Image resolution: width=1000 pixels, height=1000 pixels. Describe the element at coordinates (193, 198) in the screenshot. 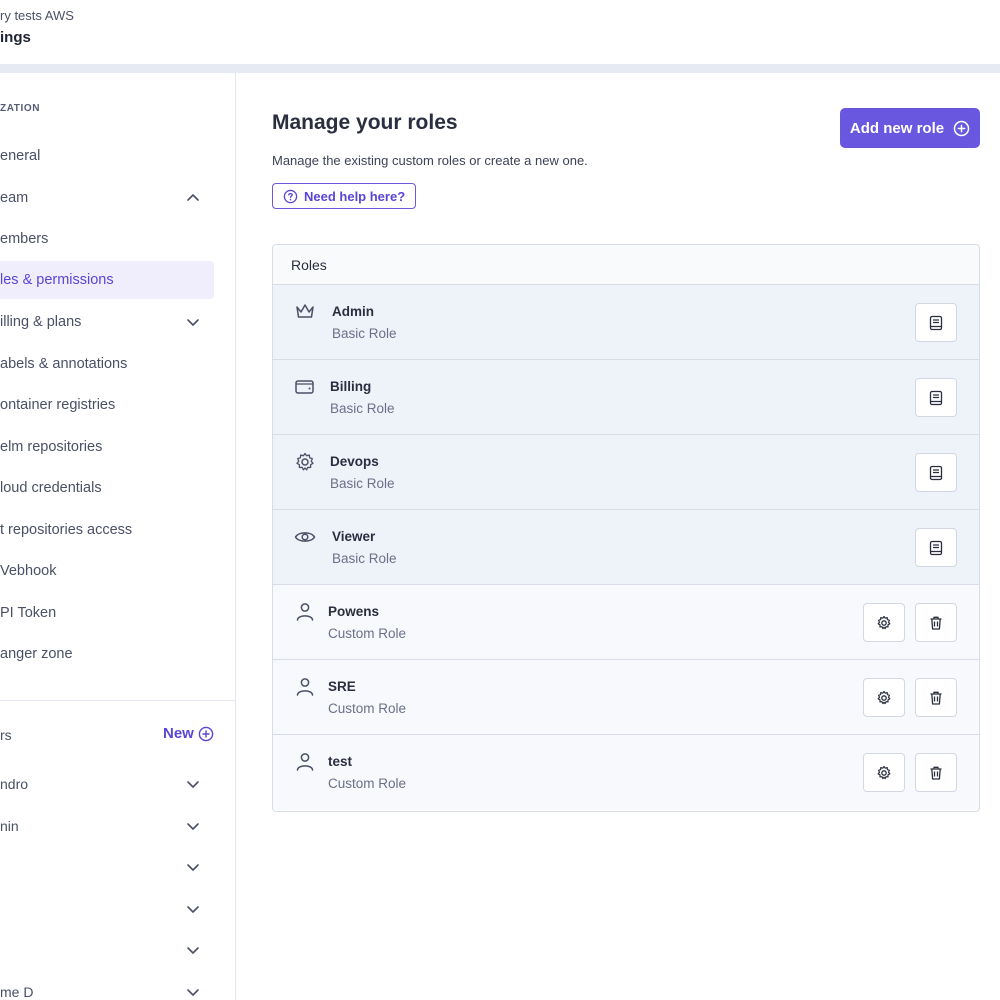

I see `chevron-up-icon` at that location.